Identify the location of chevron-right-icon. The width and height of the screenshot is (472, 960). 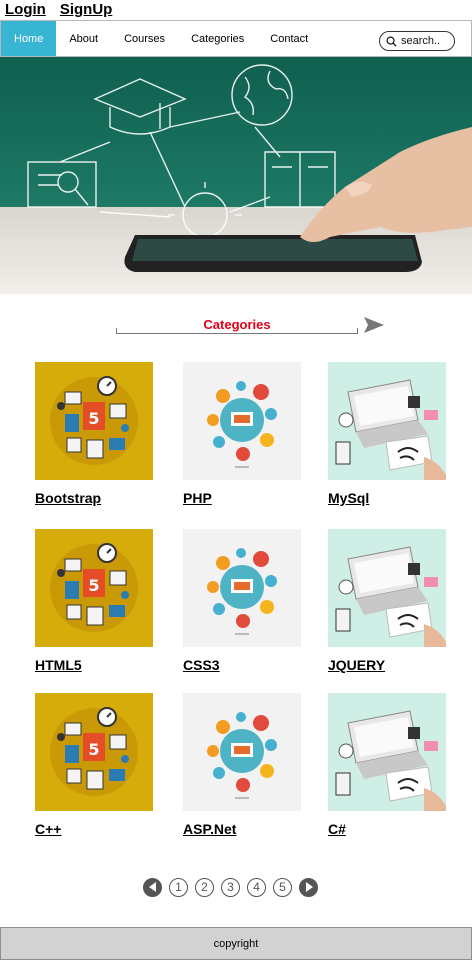
(309, 887).